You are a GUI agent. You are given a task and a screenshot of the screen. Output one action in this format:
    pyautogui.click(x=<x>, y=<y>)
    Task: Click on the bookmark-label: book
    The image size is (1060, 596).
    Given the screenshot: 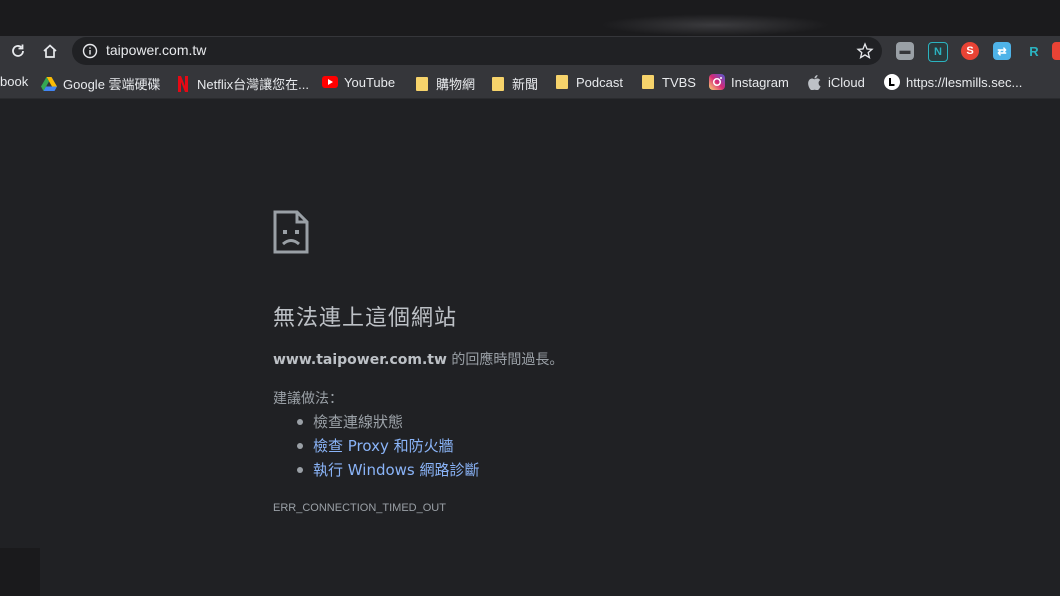 What is the action you would take?
    pyautogui.click(x=14, y=81)
    